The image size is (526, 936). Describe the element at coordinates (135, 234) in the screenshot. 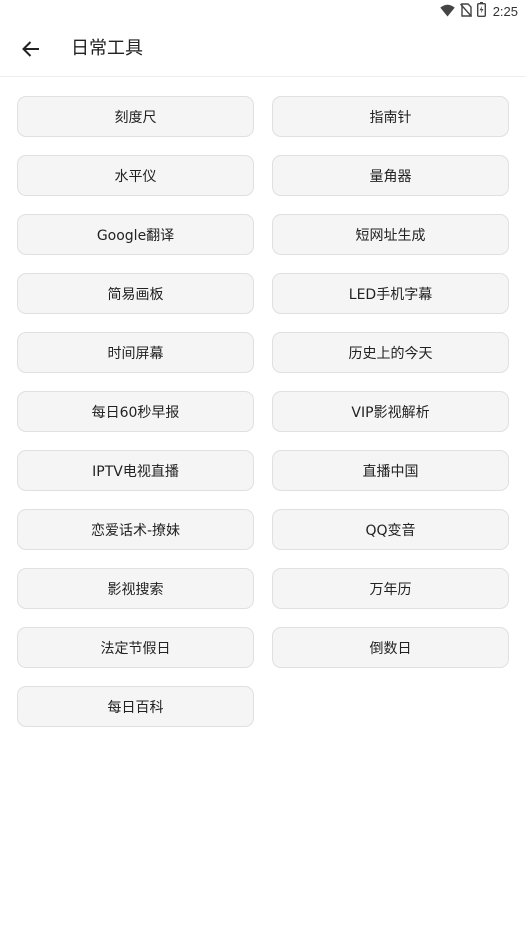

I see `tool-button-google-translate: Google翻译` at that location.